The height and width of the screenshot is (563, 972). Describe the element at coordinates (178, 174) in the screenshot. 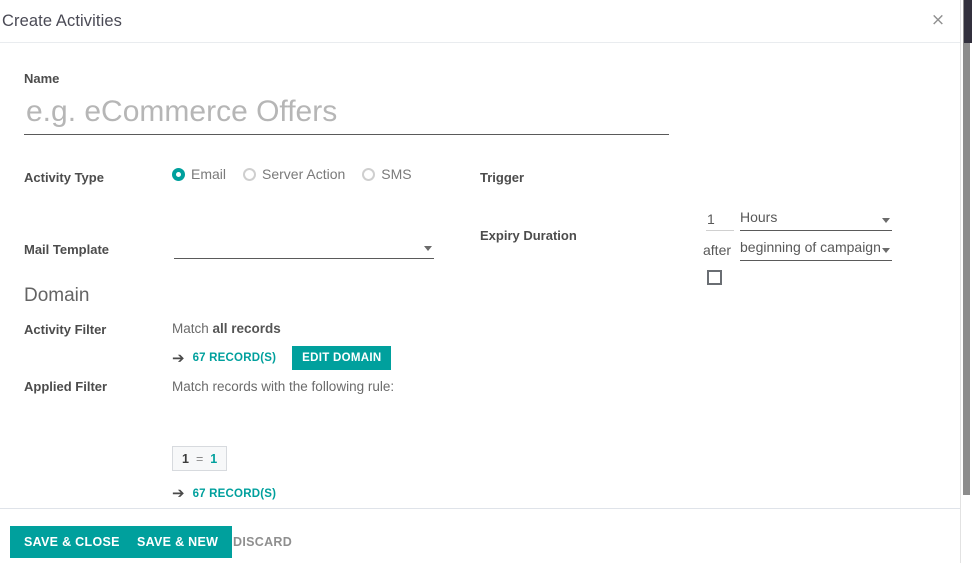

I see `radio-icon-selected` at that location.